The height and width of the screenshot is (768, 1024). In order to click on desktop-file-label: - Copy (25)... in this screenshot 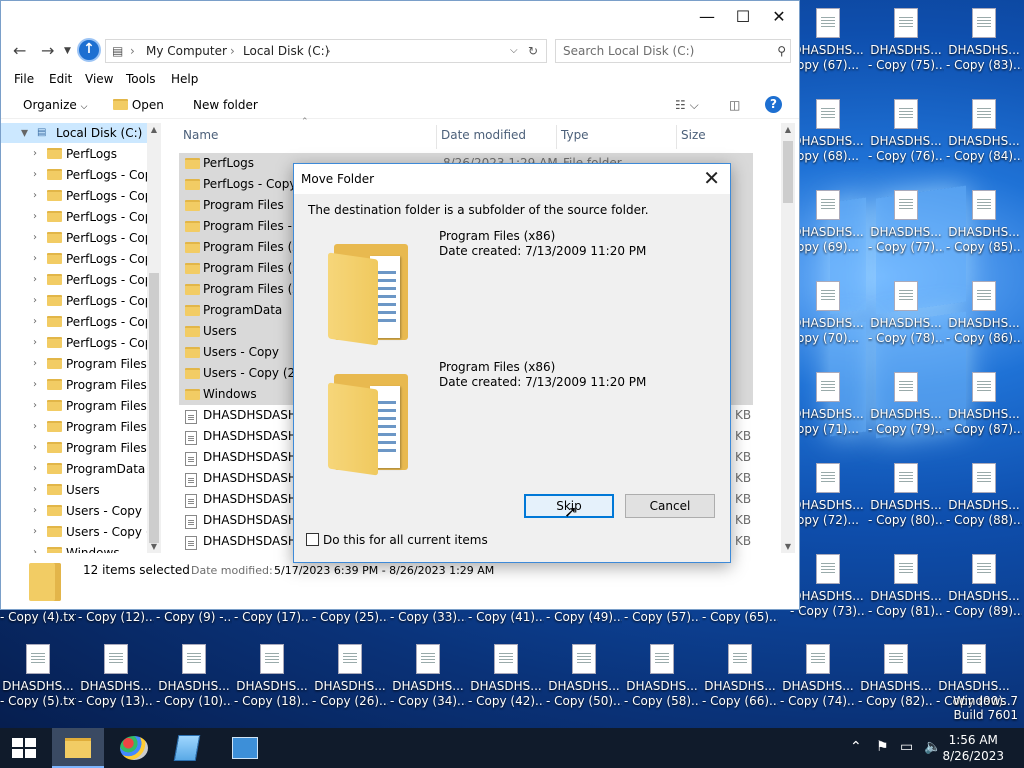, I will do `click(350, 619)`.